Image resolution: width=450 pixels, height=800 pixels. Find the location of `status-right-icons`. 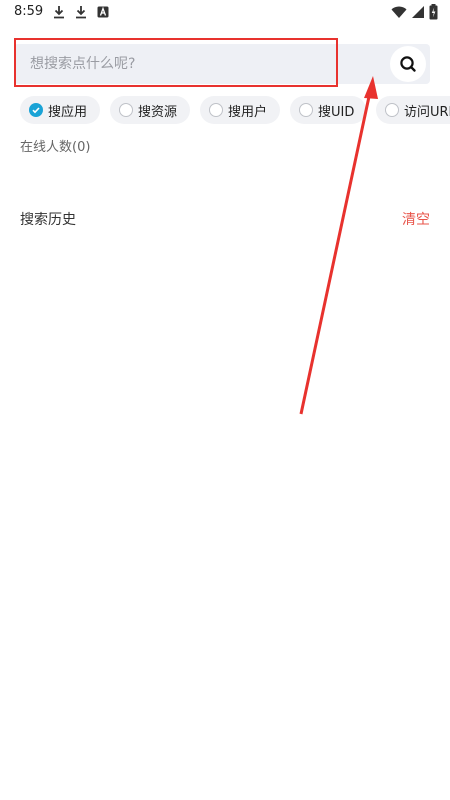

status-right-icons is located at coordinates (414, 12).